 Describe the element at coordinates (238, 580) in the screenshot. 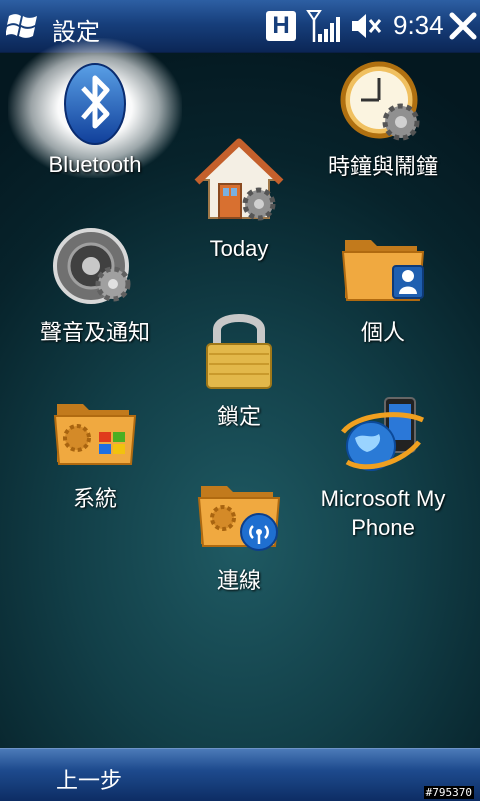

I see `item-label: 連線` at that location.